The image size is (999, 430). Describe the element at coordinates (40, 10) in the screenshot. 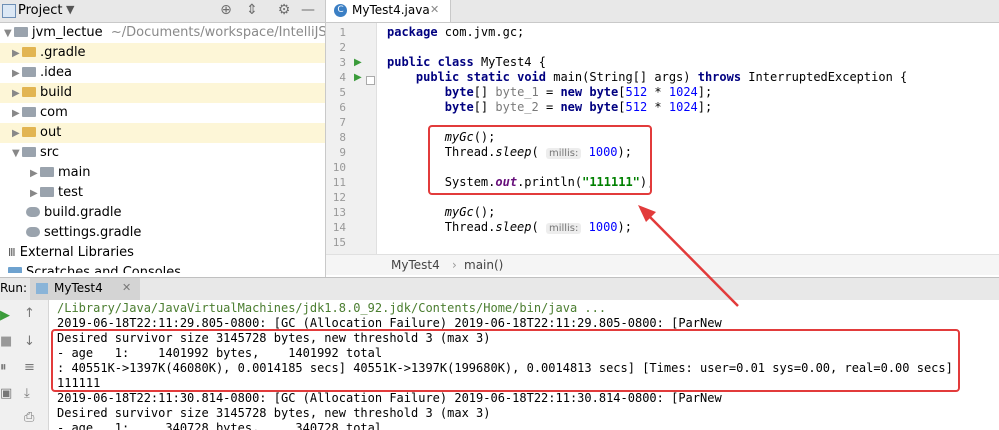

I see `project-panel-title: Project` at that location.